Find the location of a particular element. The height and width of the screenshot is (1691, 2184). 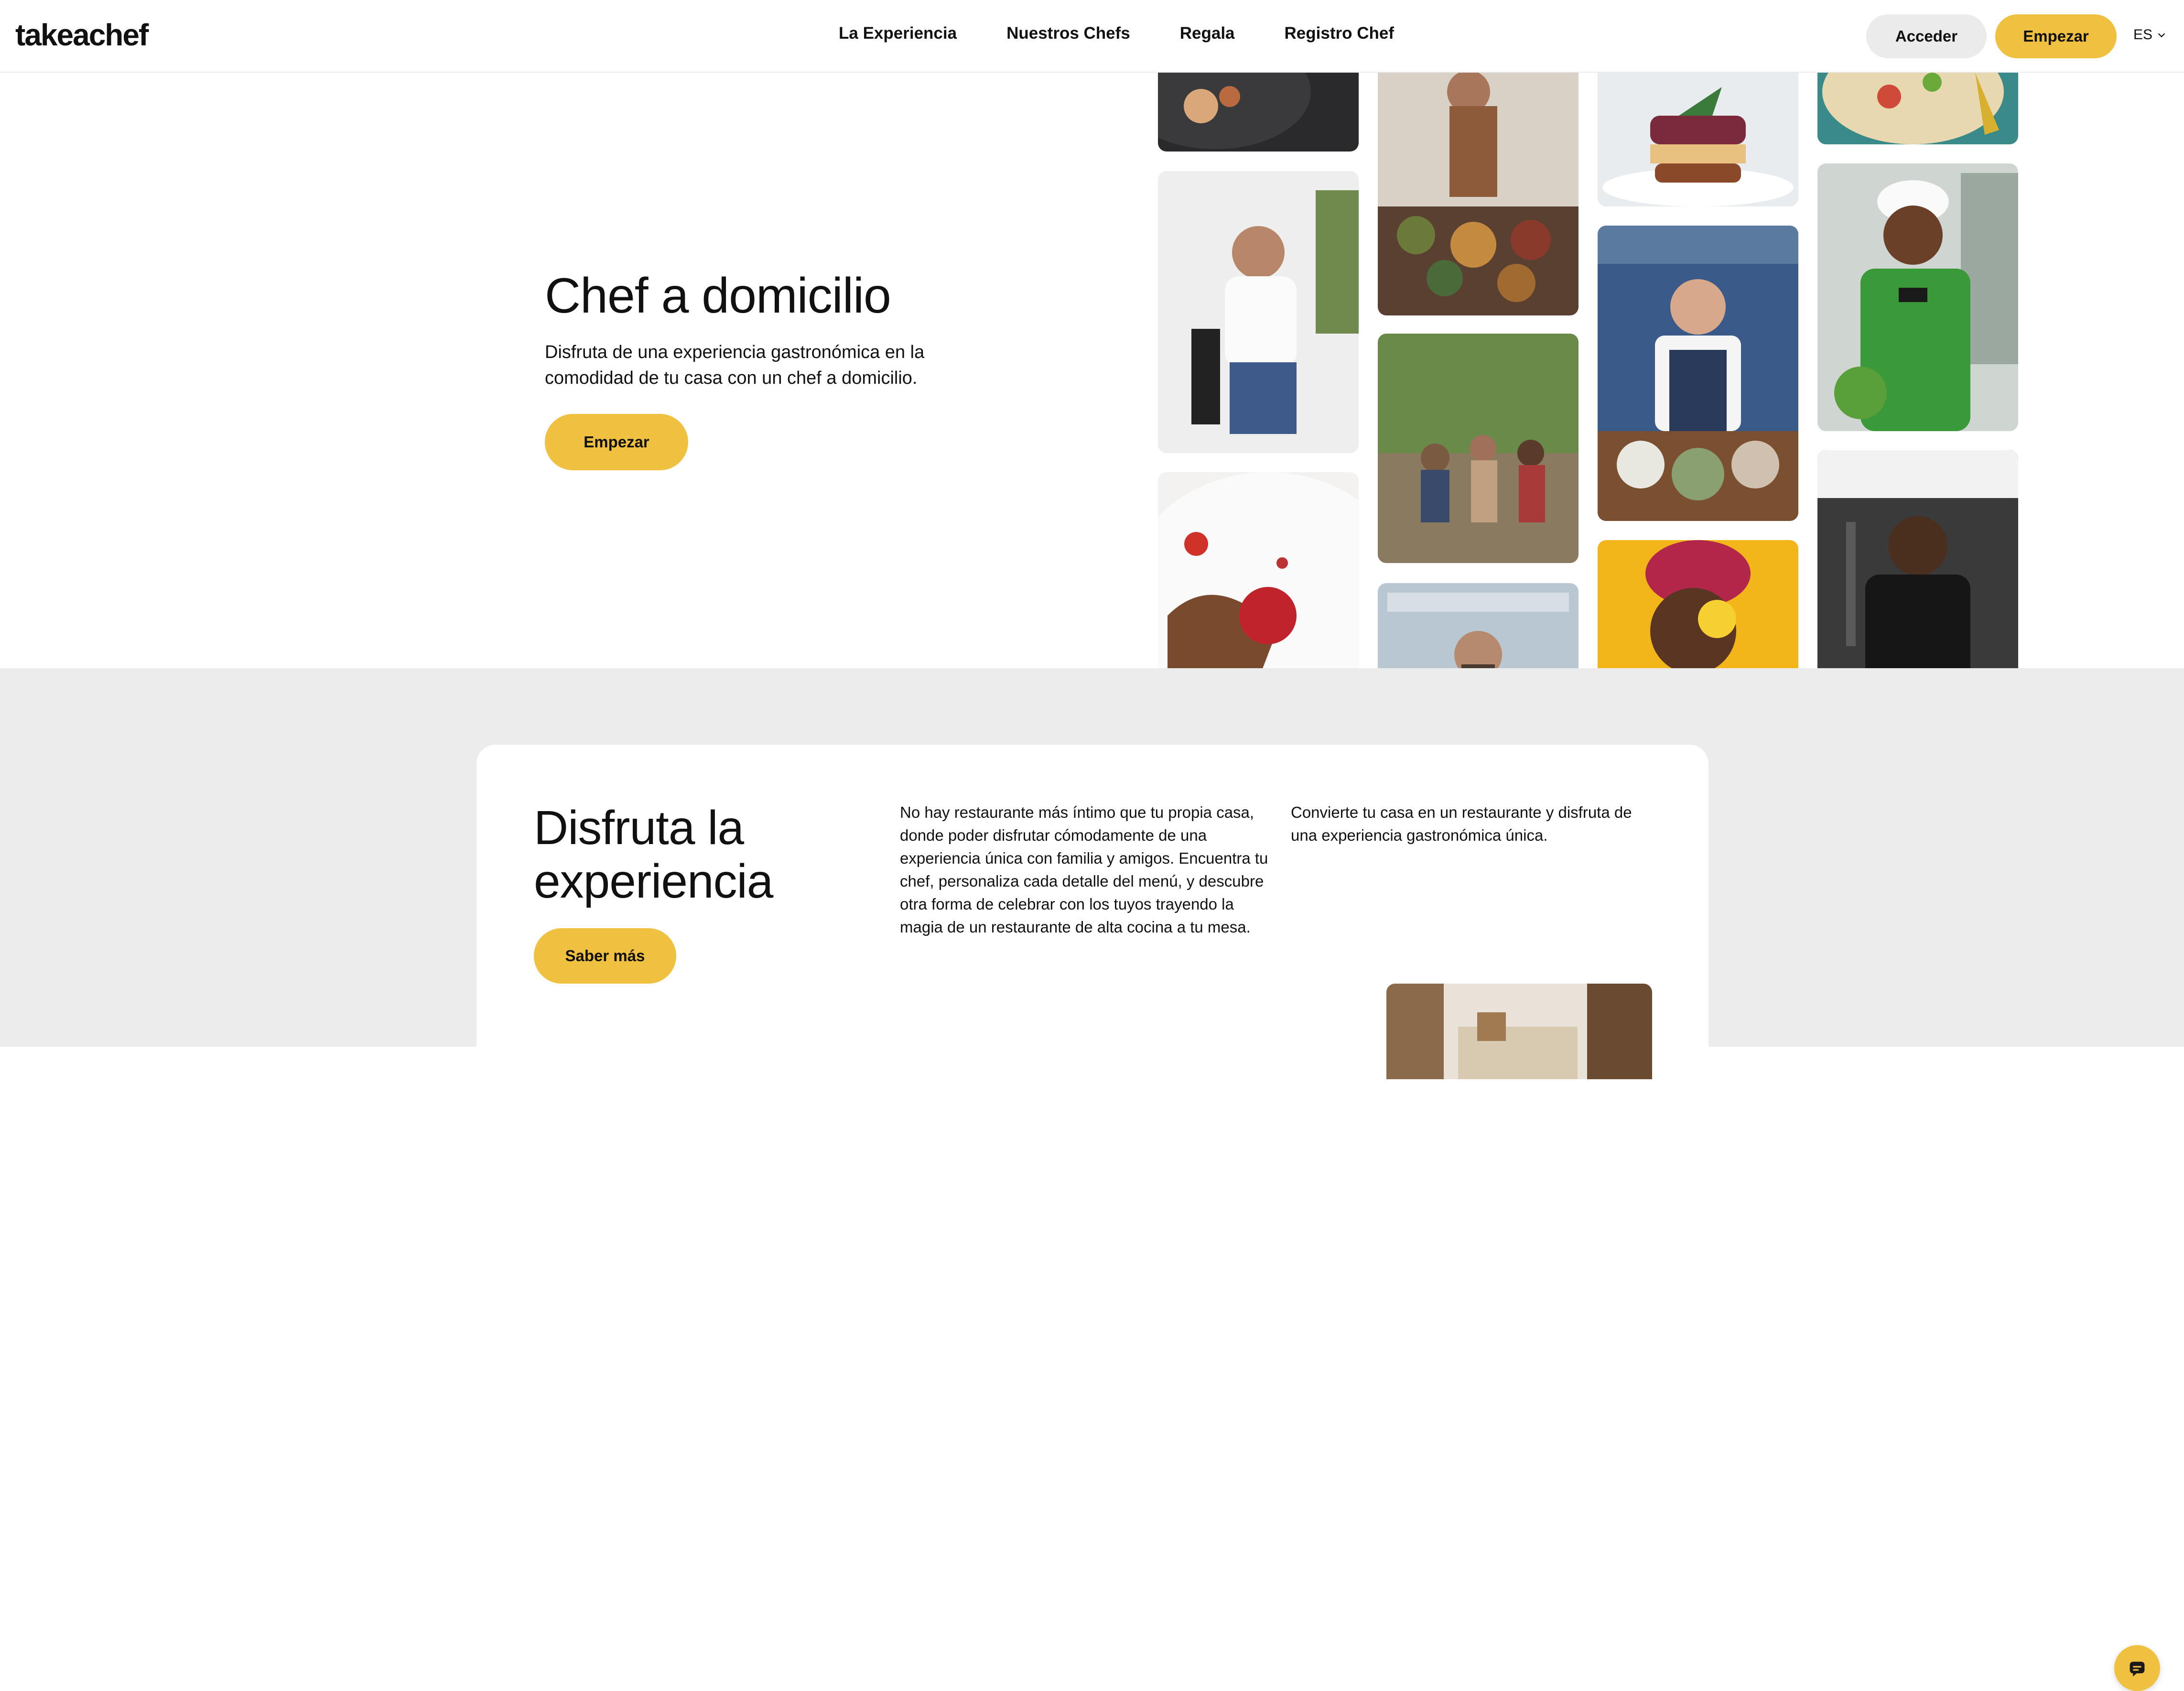

photo-dark-plate is located at coordinates (1258, 113).